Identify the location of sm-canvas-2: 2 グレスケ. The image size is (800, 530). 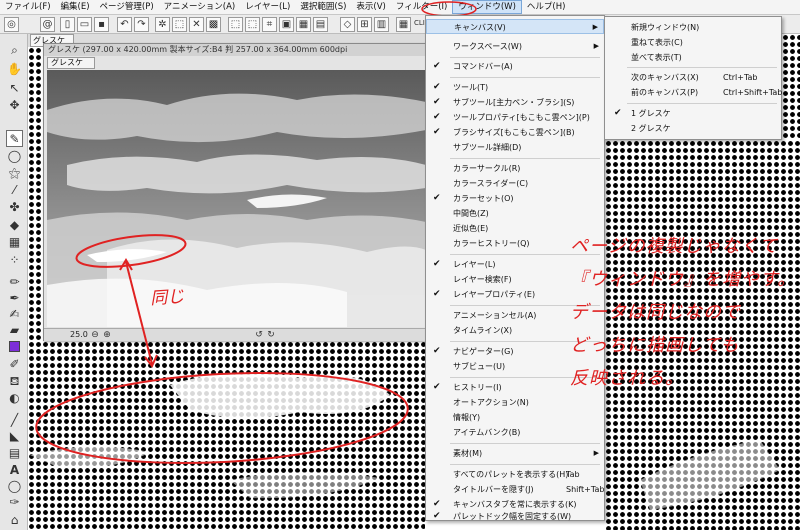
(693, 128).